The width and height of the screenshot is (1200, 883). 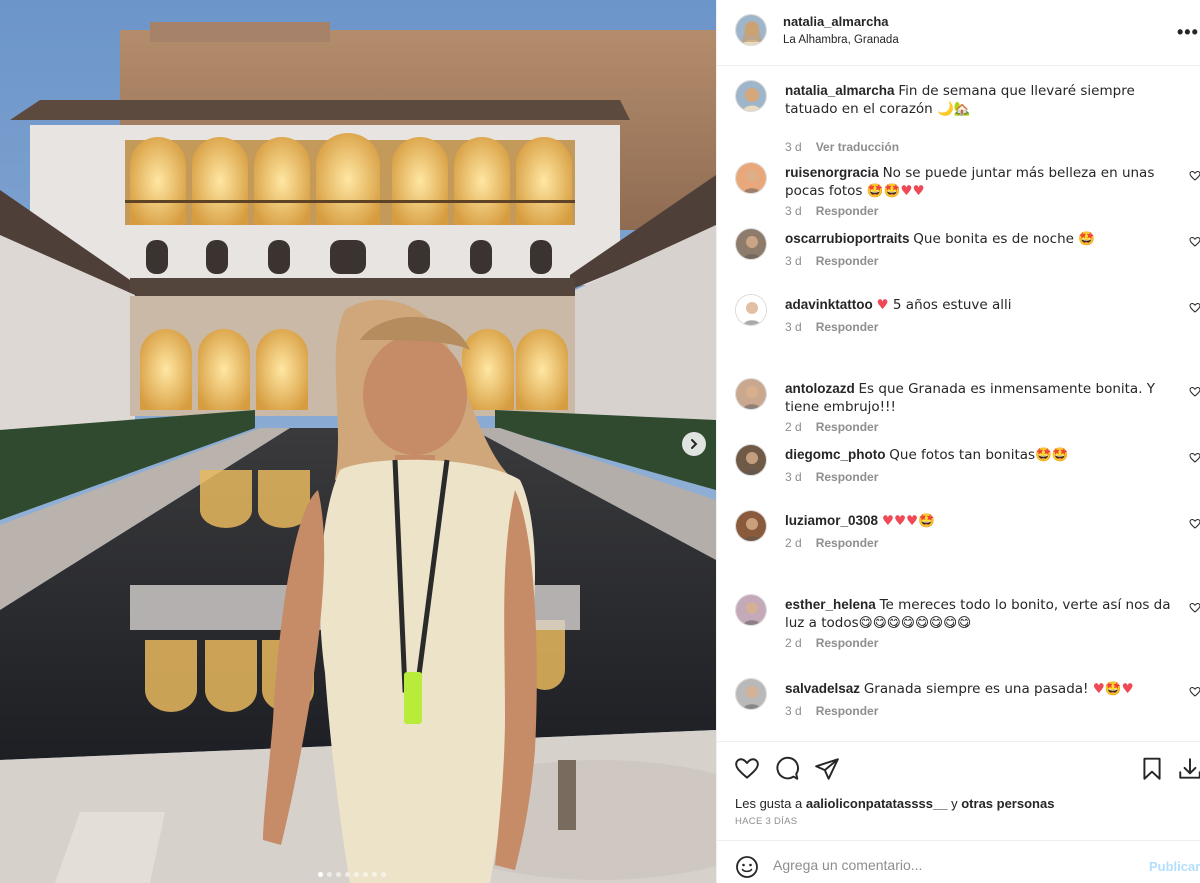 What do you see at coordinates (908, 521) in the screenshot?
I see `comment-body: ♥♥♥🤩` at bounding box center [908, 521].